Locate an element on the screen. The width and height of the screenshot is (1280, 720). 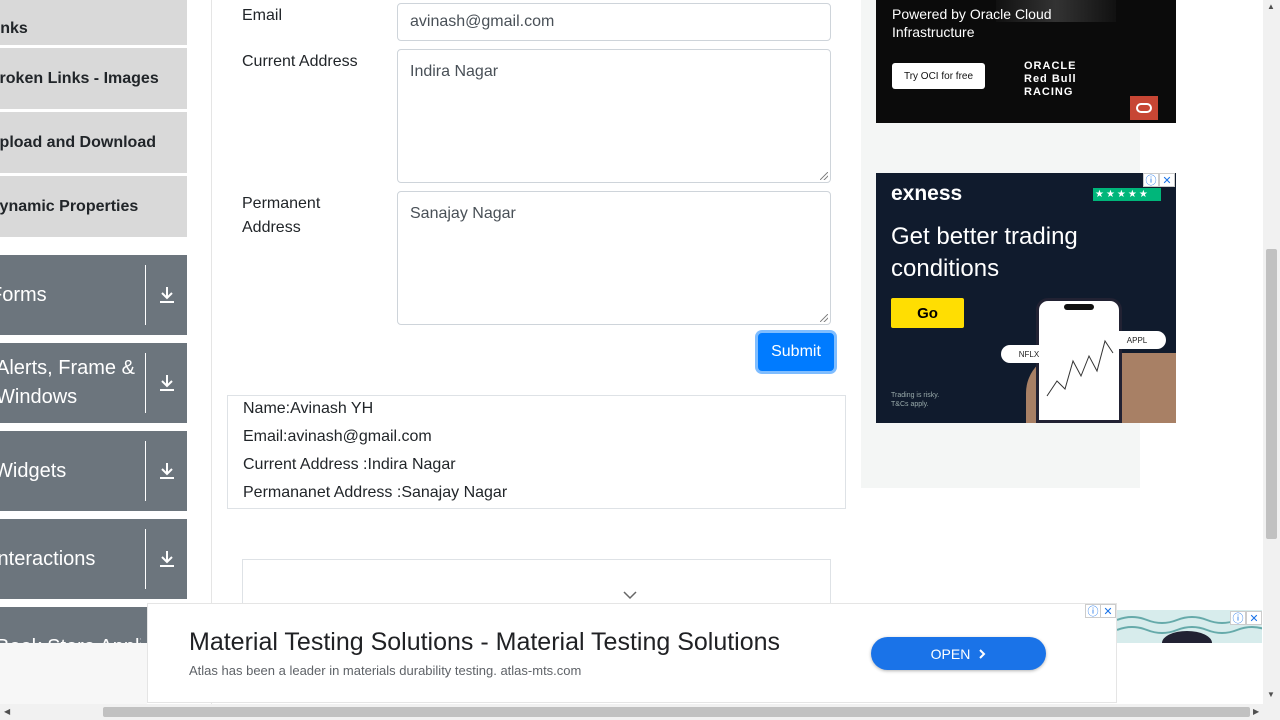
current-address-label: Current Address is located at coordinates (300, 61).